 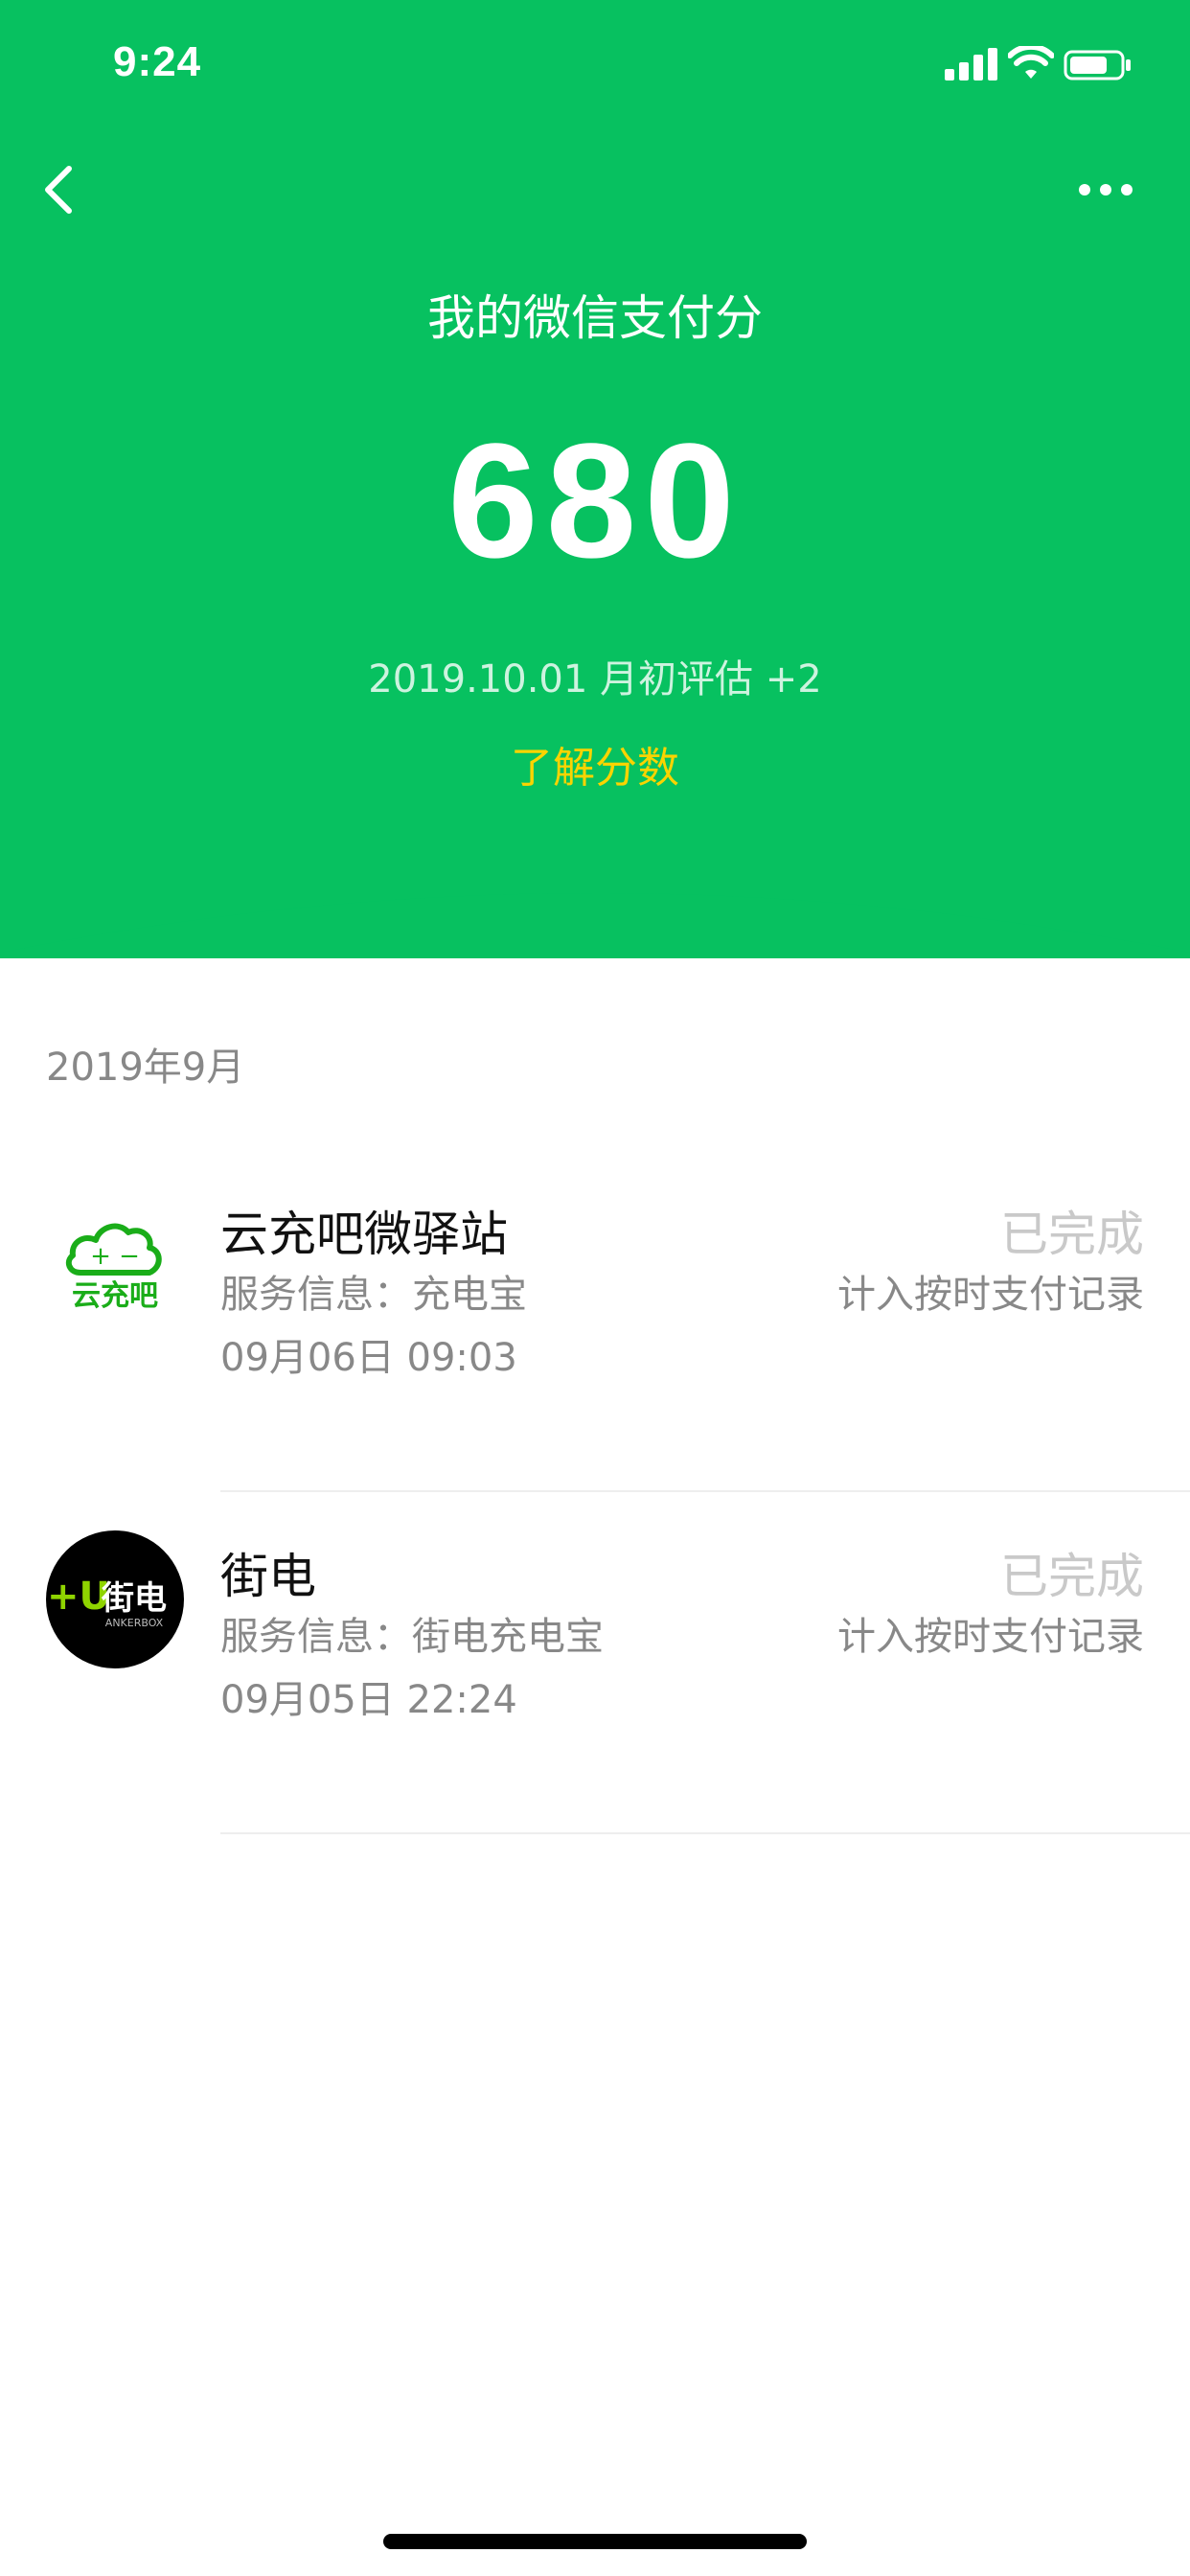 I want to click on jiedian-logo-icon: +U 街电 ANKERBOX, so click(x=107, y=1602).